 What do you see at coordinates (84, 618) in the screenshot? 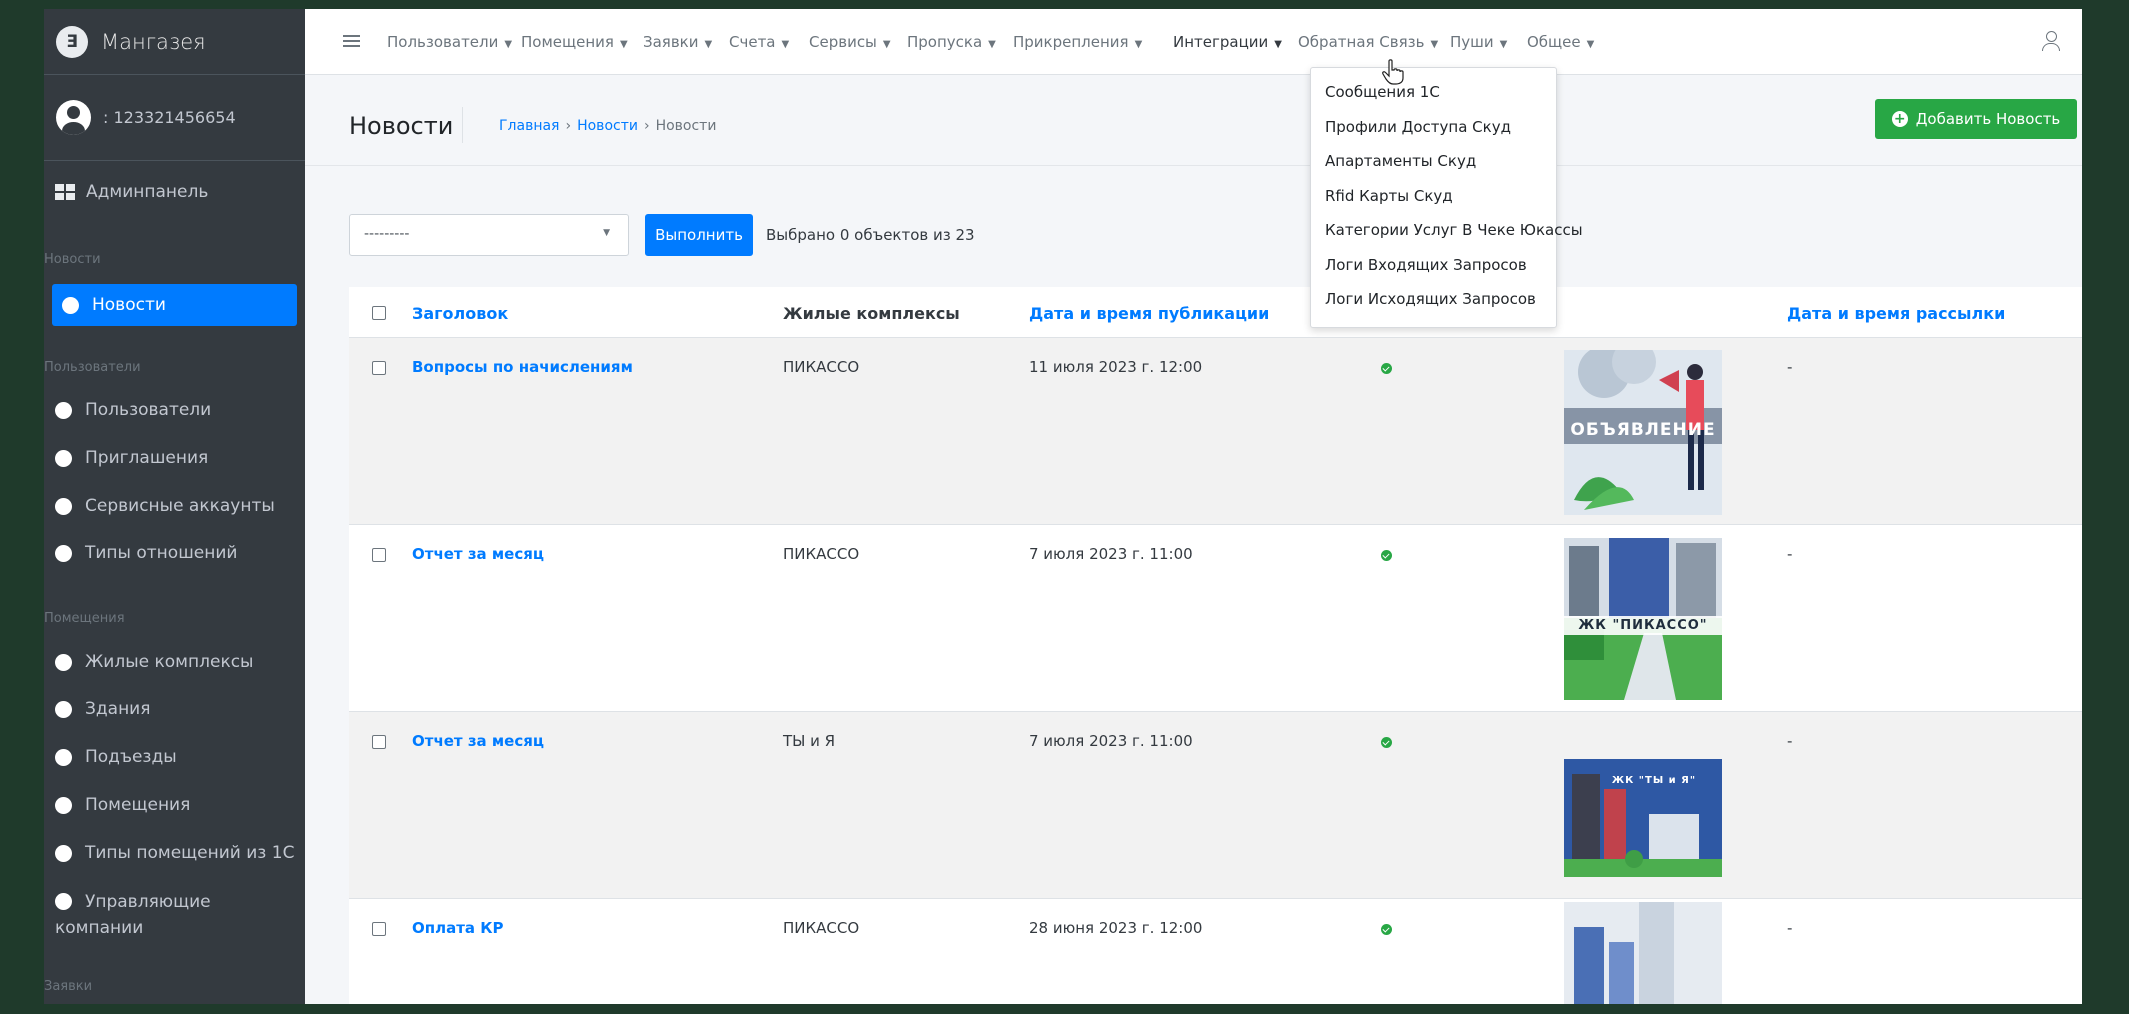
I see `sidebar-header-premises: Помещения` at bounding box center [84, 618].